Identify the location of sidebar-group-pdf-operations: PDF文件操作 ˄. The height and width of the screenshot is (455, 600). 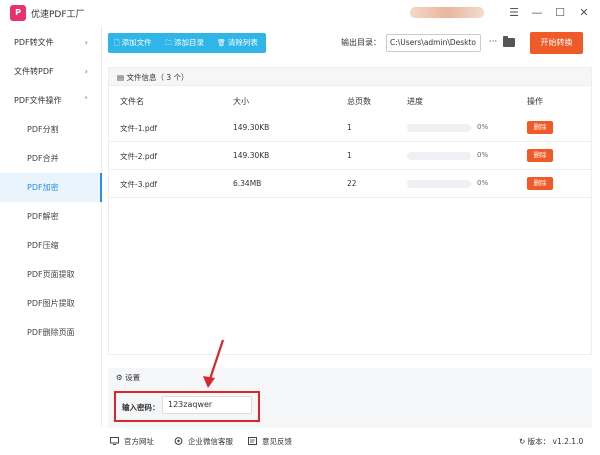
(51, 100).